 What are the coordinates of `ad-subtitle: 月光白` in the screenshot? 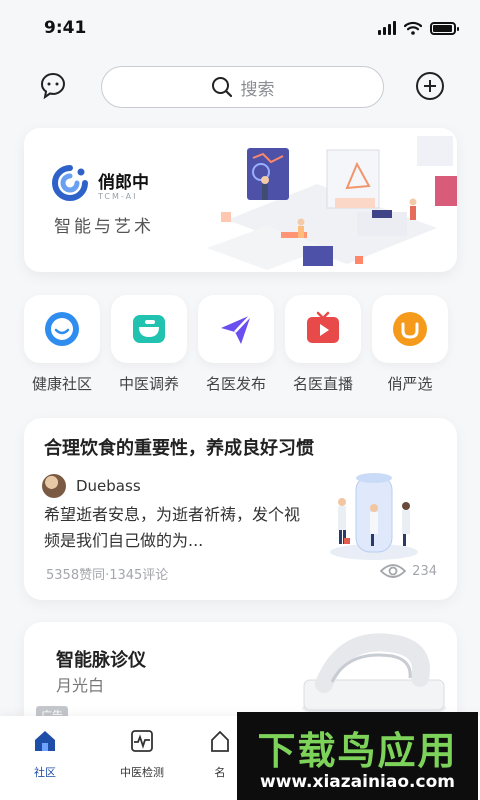 It's located at (80, 685).